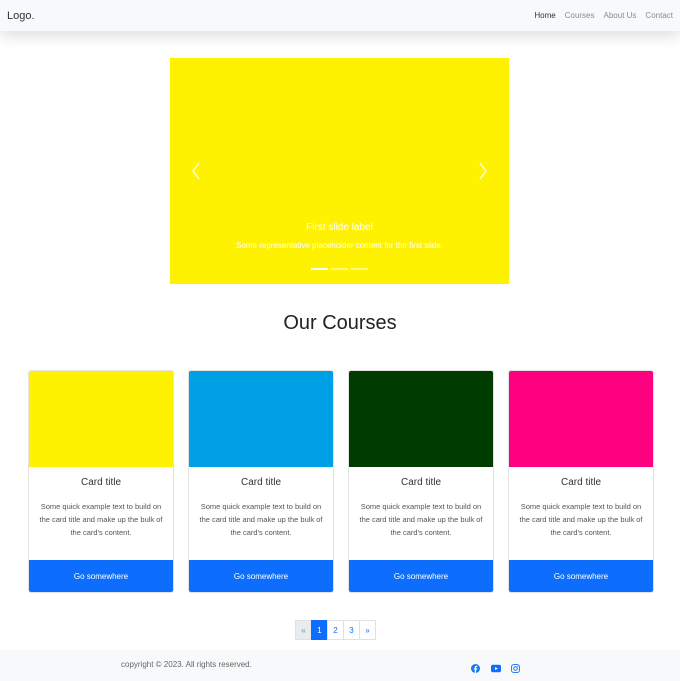 The image size is (680, 681). Describe the element at coordinates (544, 15) in the screenshot. I see `nav-link-home: Home` at that location.